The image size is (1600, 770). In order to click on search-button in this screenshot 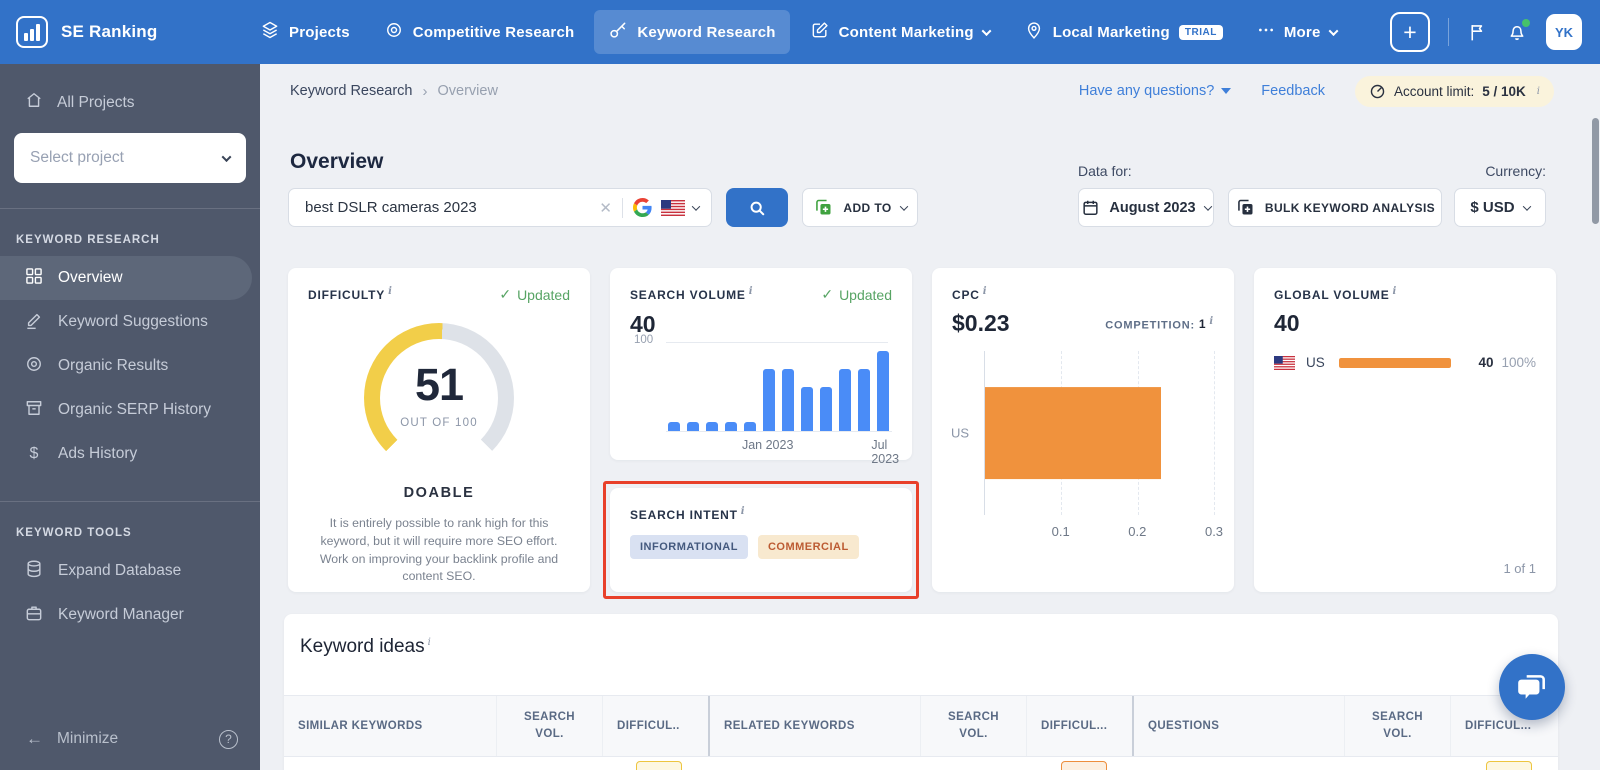, I will do `click(757, 207)`.